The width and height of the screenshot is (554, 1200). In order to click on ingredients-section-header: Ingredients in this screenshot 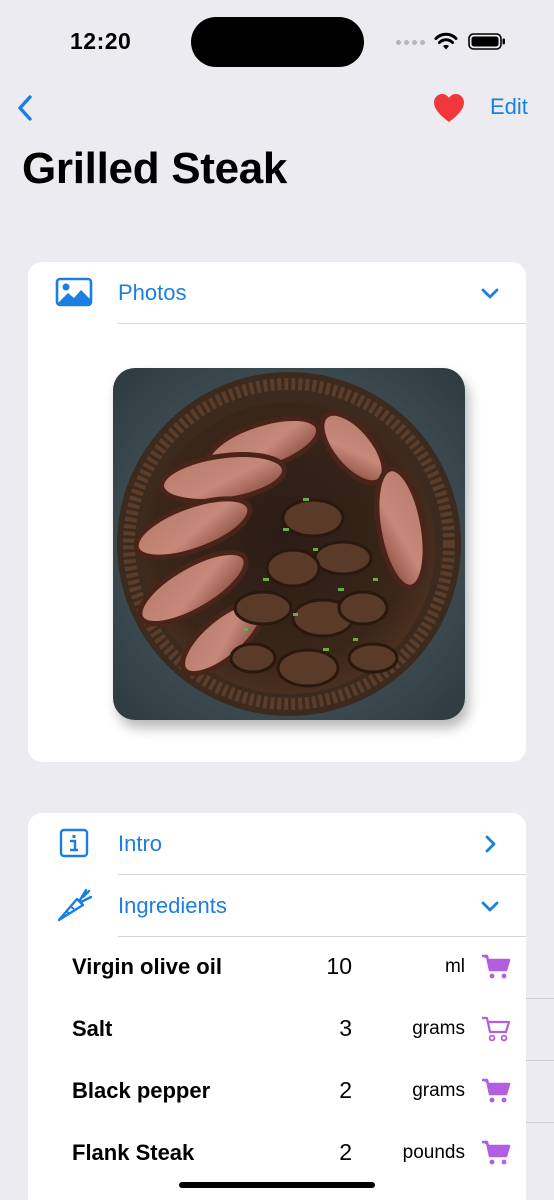, I will do `click(277, 906)`.